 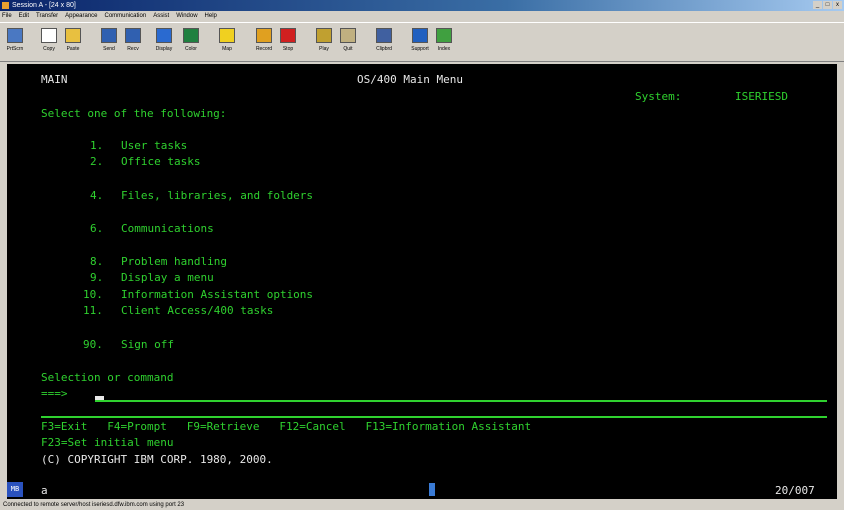 I want to click on option-number: 11., so click(x=93, y=310).